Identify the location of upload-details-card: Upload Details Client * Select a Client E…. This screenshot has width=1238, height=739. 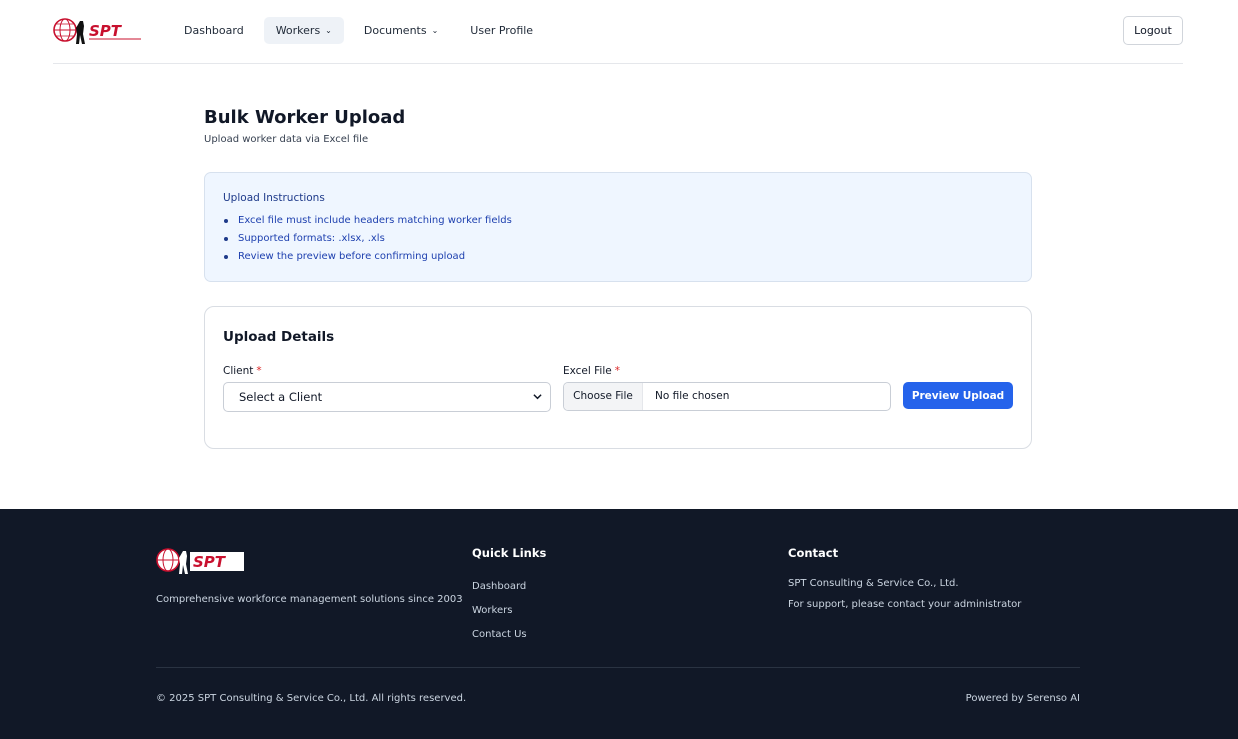
(618, 377).